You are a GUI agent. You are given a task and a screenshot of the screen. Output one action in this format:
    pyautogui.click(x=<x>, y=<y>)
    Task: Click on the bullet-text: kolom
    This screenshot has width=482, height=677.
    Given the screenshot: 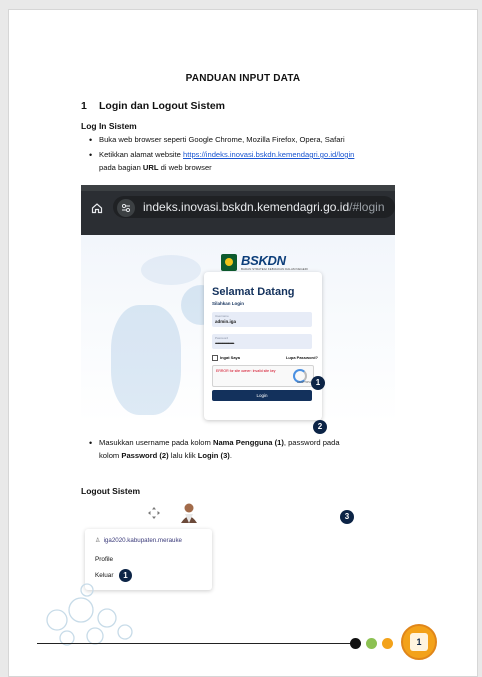 What is the action you would take?
    pyautogui.click(x=110, y=455)
    